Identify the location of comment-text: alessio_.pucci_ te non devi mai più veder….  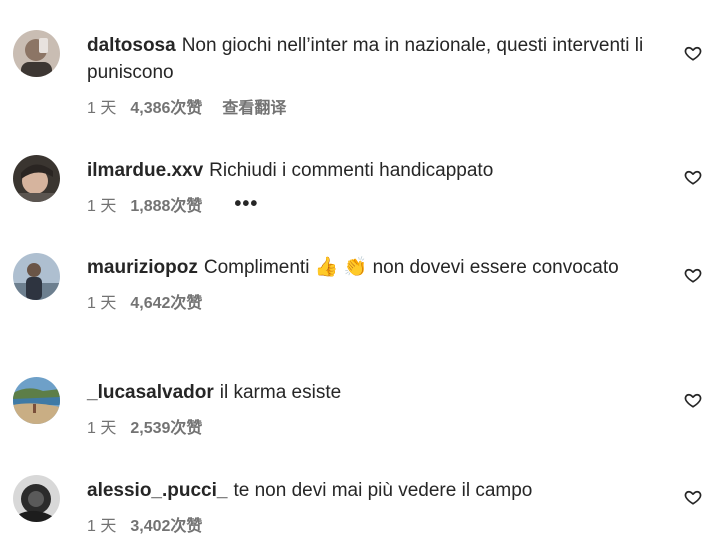
(367, 490).